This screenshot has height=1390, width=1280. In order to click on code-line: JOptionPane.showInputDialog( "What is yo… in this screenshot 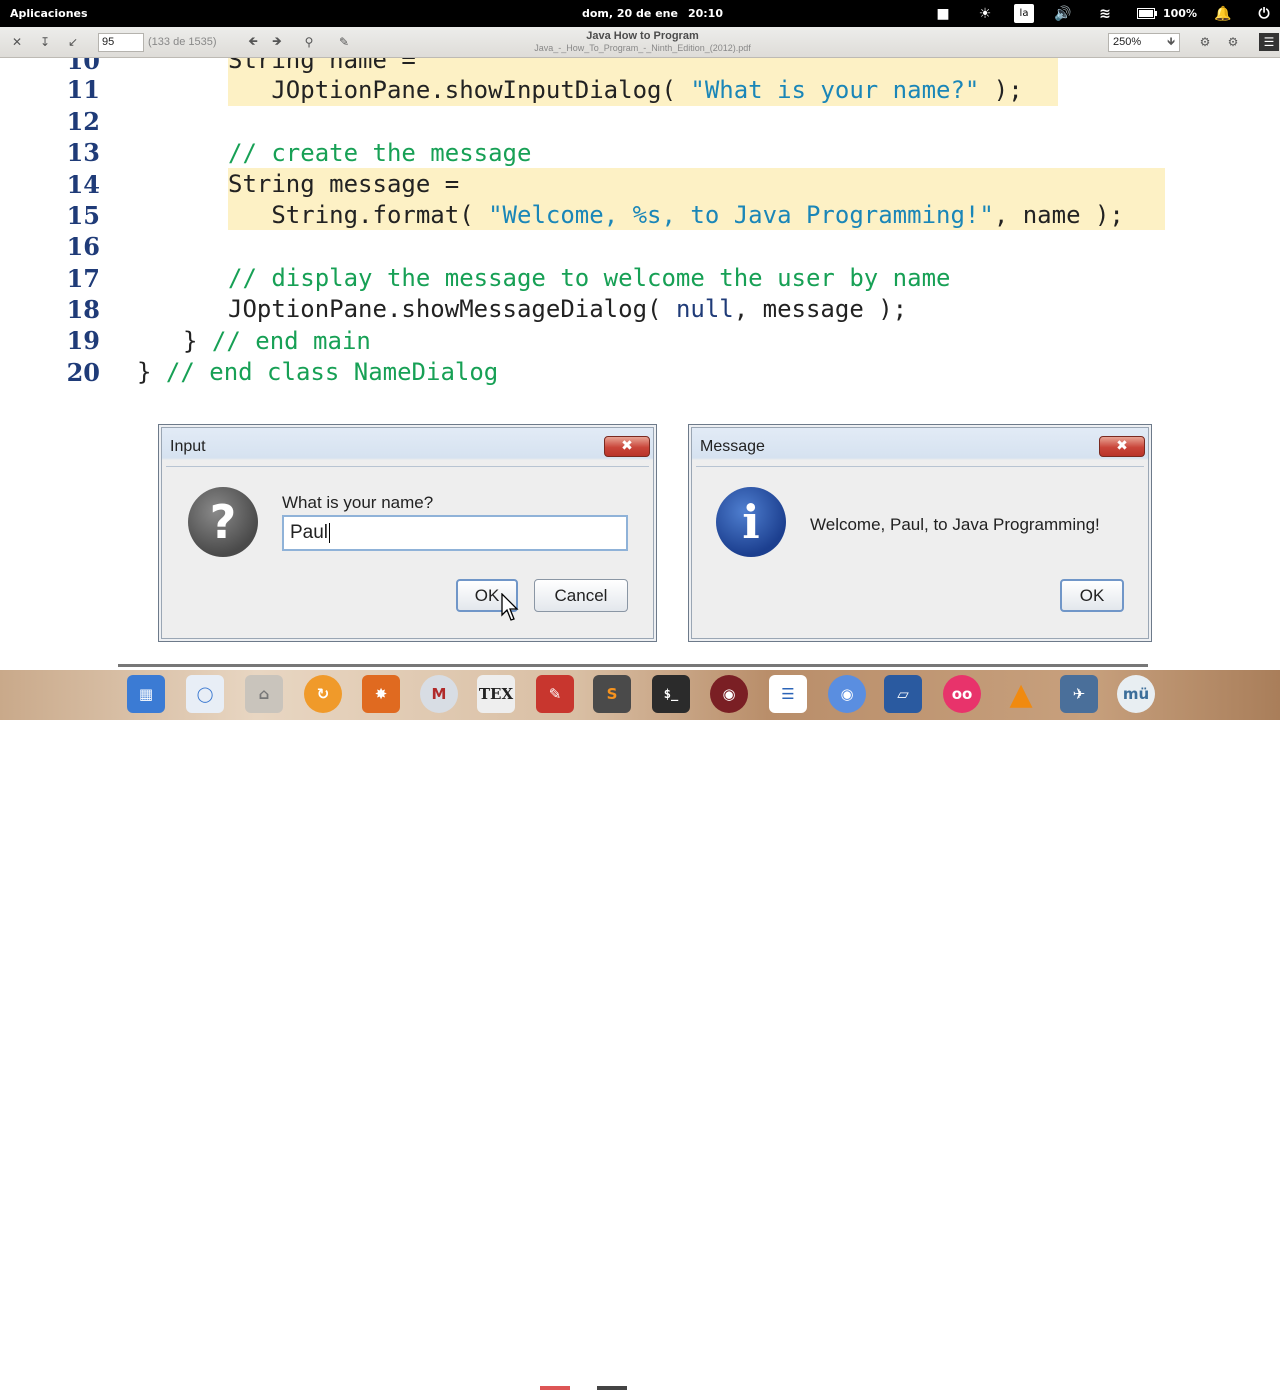, I will do `click(625, 90)`.